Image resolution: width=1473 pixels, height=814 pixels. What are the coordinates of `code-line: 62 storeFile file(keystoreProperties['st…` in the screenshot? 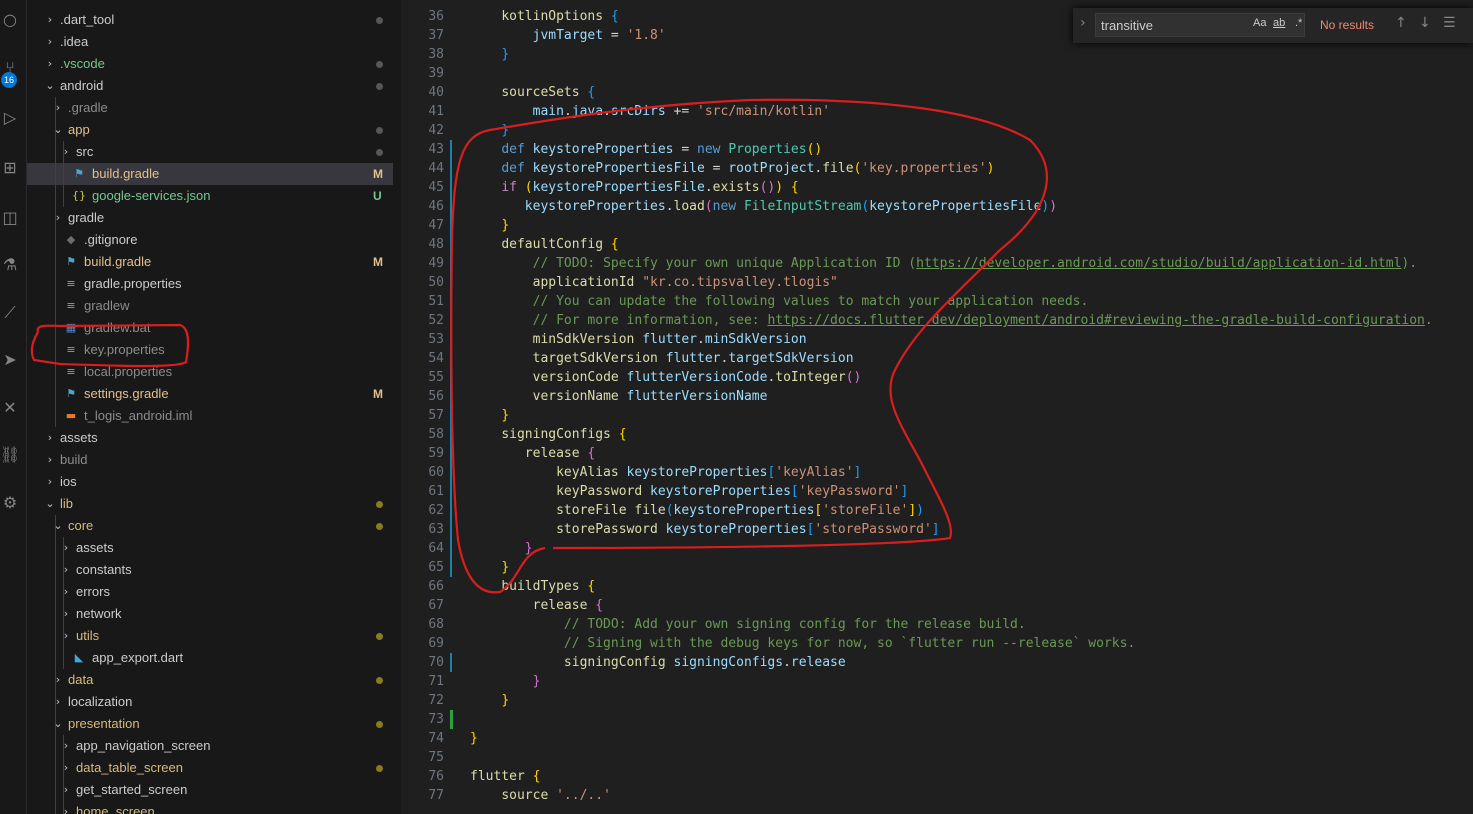 It's located at (937, 510).